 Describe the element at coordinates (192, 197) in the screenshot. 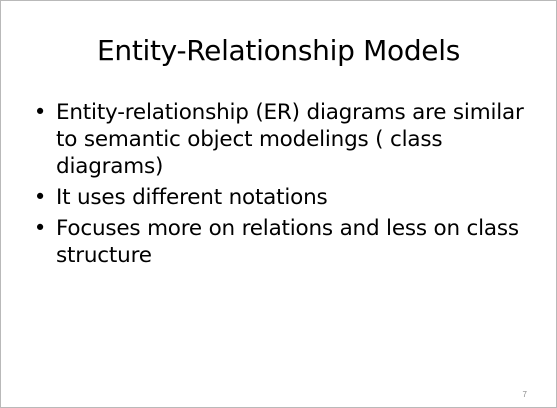

I see `bullet-text: It uses different notations` at that location.